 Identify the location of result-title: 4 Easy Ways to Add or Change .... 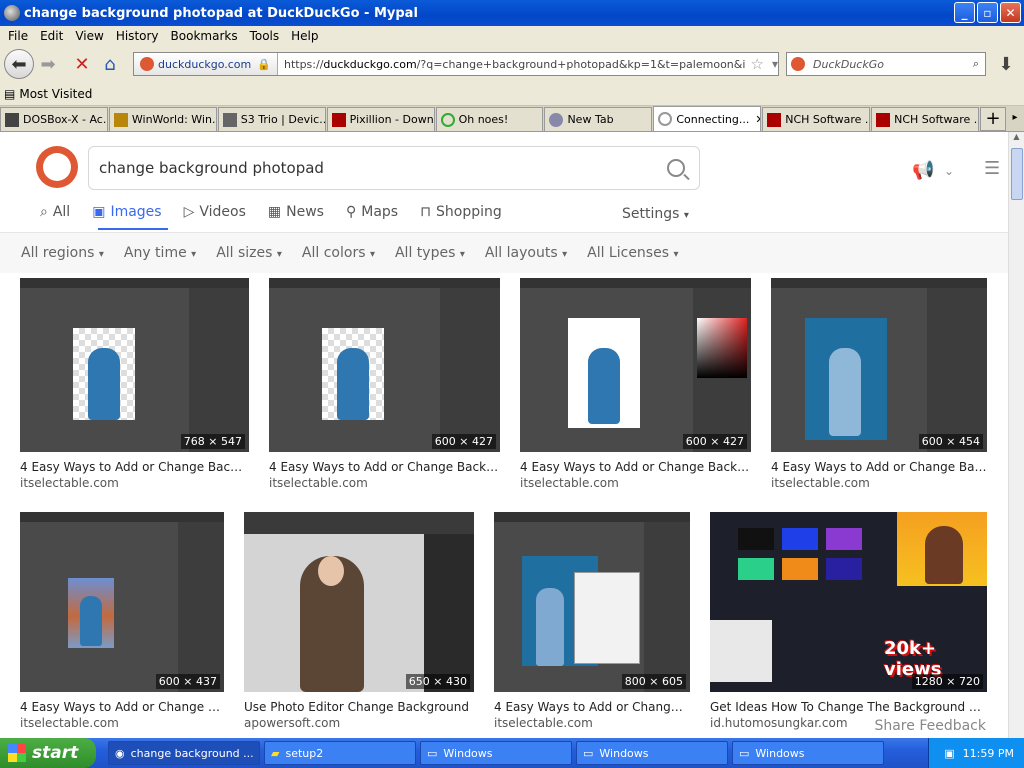
(592, 707).